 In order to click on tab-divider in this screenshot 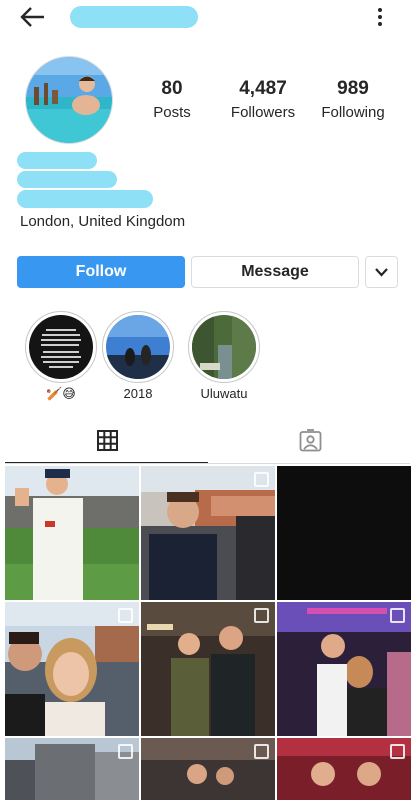, I will do `click(207, 463)`.